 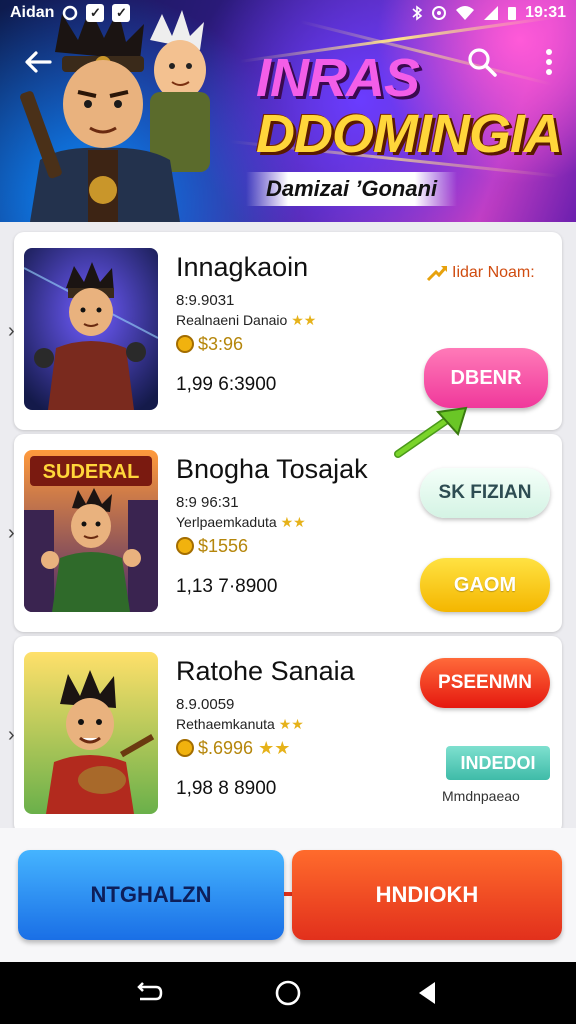 I want to click on thumbnail-banner-text: SUDERAL, so click(x=91, y=472).